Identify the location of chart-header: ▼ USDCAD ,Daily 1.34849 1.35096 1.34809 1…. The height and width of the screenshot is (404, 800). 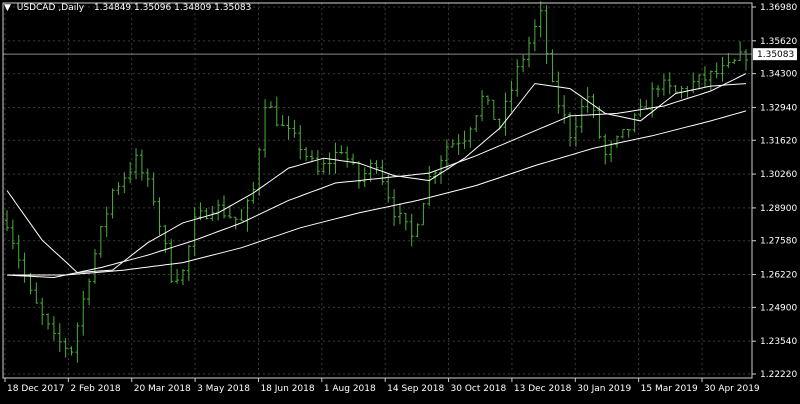
(128, 8).